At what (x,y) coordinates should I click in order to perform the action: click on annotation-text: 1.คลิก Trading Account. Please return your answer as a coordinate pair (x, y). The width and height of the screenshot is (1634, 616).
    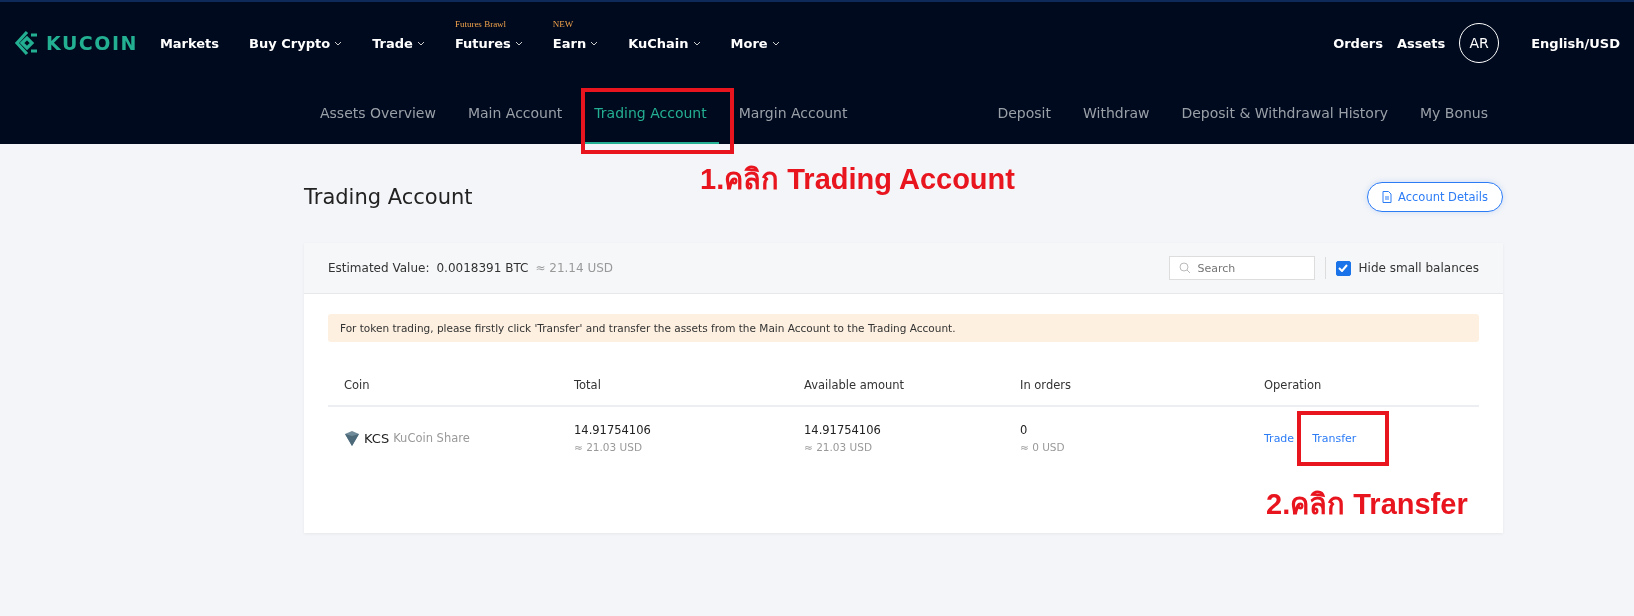
    Looking at the image, I should click on (857, 179).